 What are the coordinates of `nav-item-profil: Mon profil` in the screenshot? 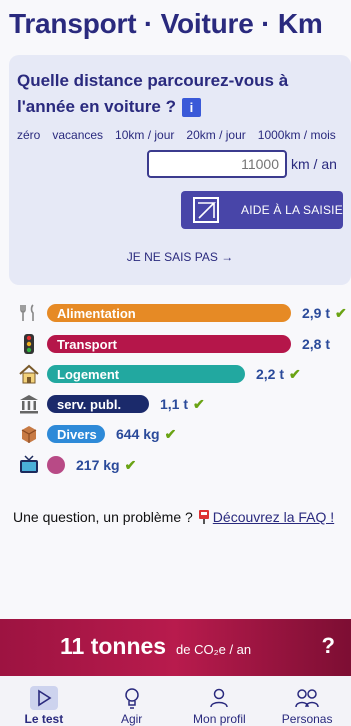 It's located at (220, 701).